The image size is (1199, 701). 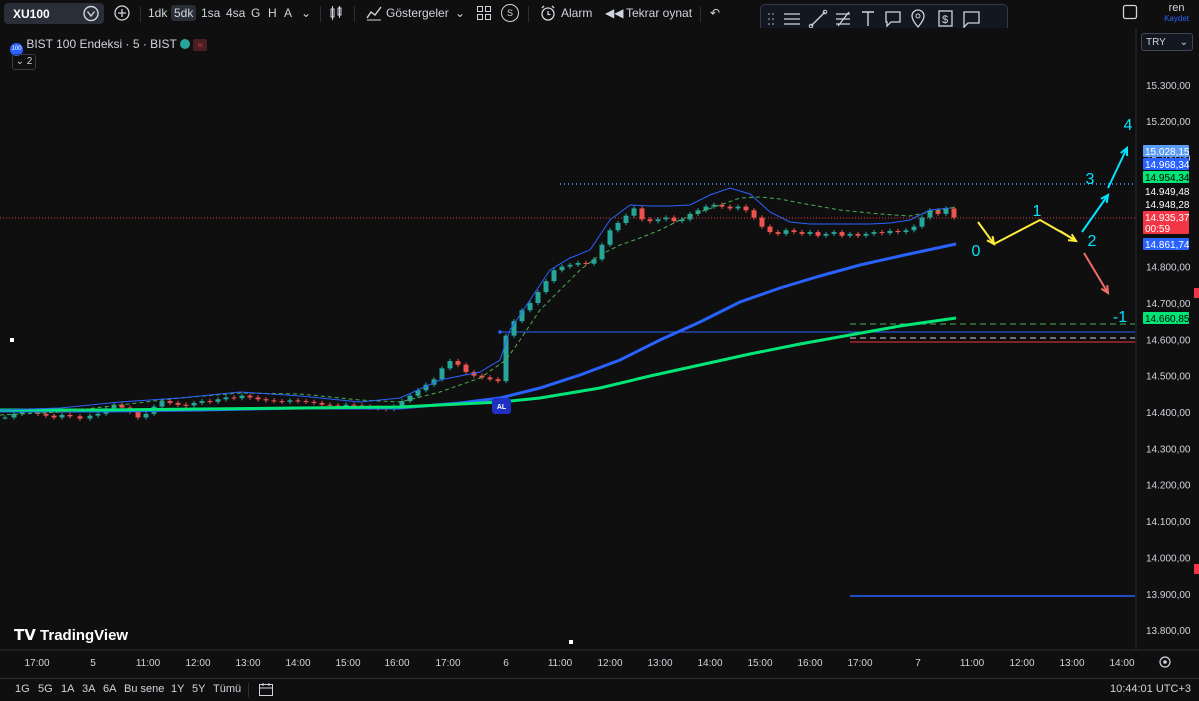 I want to click on indicators-button: Göstergeler, so click(x=417, y=13).